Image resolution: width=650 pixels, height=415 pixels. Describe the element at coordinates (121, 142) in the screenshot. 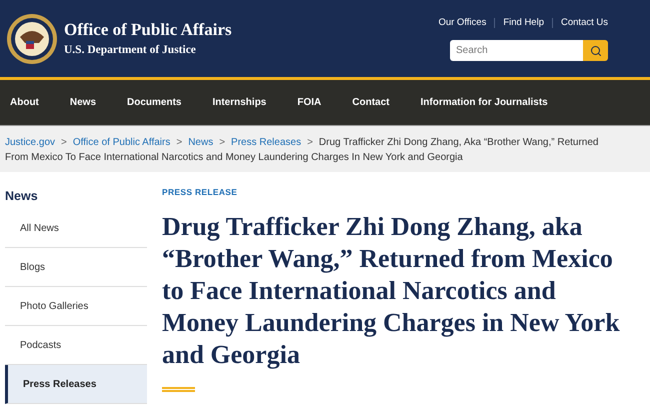

I see `breadcrumb-link: Office of Public Affairs` at that location.